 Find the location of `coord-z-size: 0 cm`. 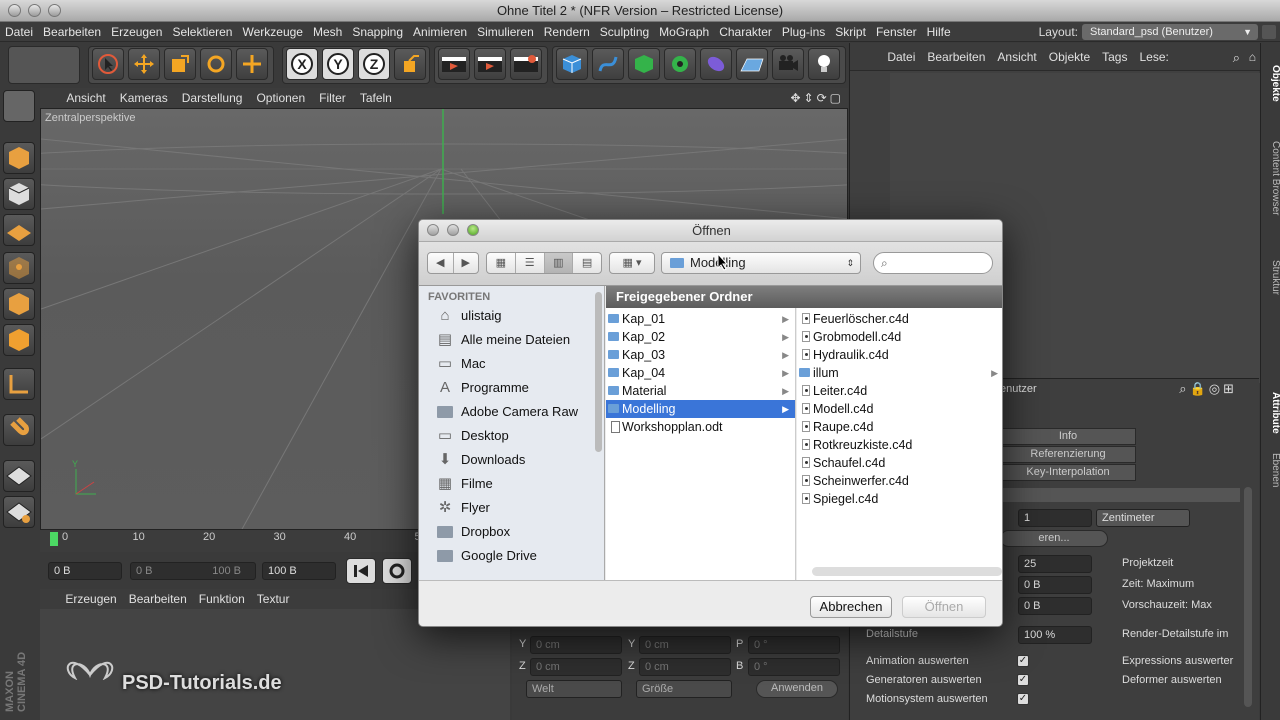

coord-z-size: 0 cm is located at coordinates (685, 667).